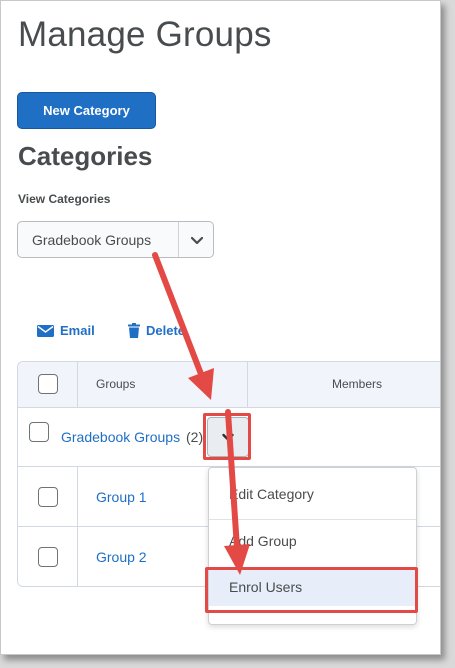 The height and width of the screenshot is (668, 455). Describe the element at coordinates (86, 110) in the screenshot. I see `new-category-button: New Category` at that location.